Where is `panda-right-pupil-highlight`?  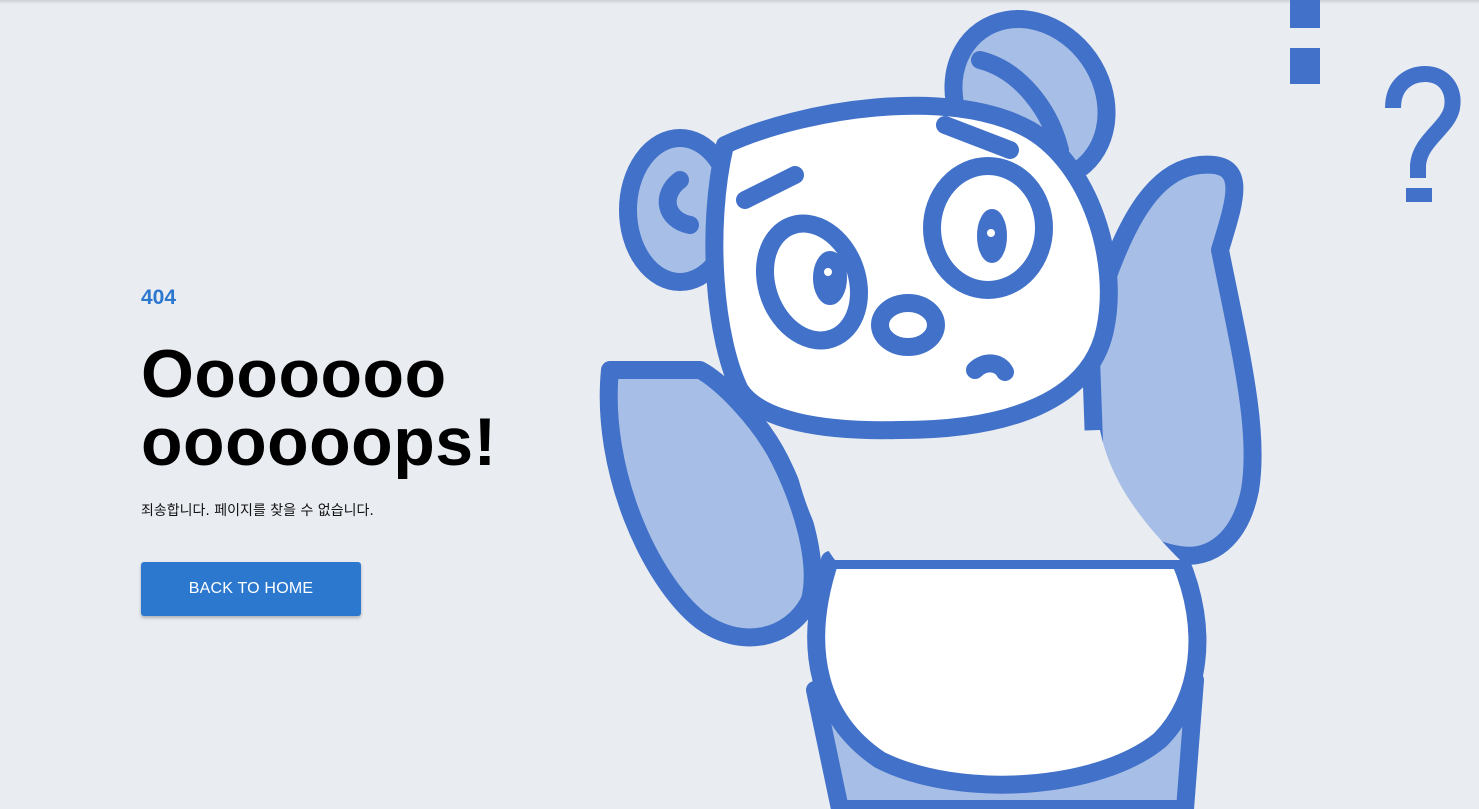 panda-right-pupil-highlight is located at coordinates (991, 233).